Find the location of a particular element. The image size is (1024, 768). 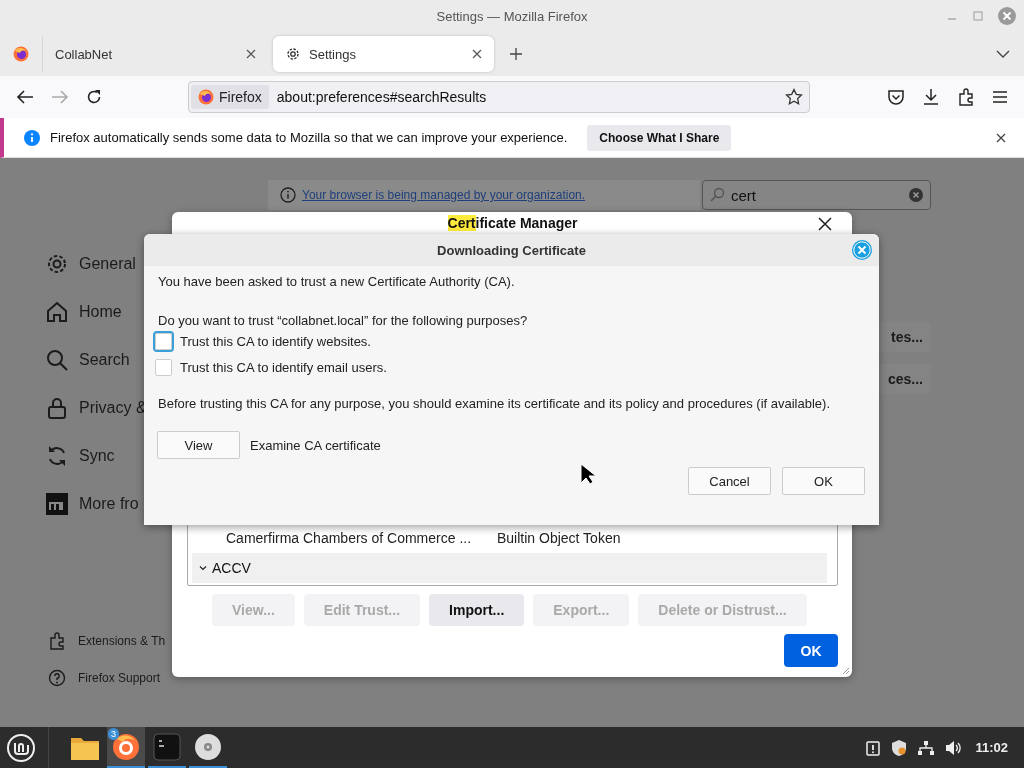

clear-icon is located at coordinates (916, 195).